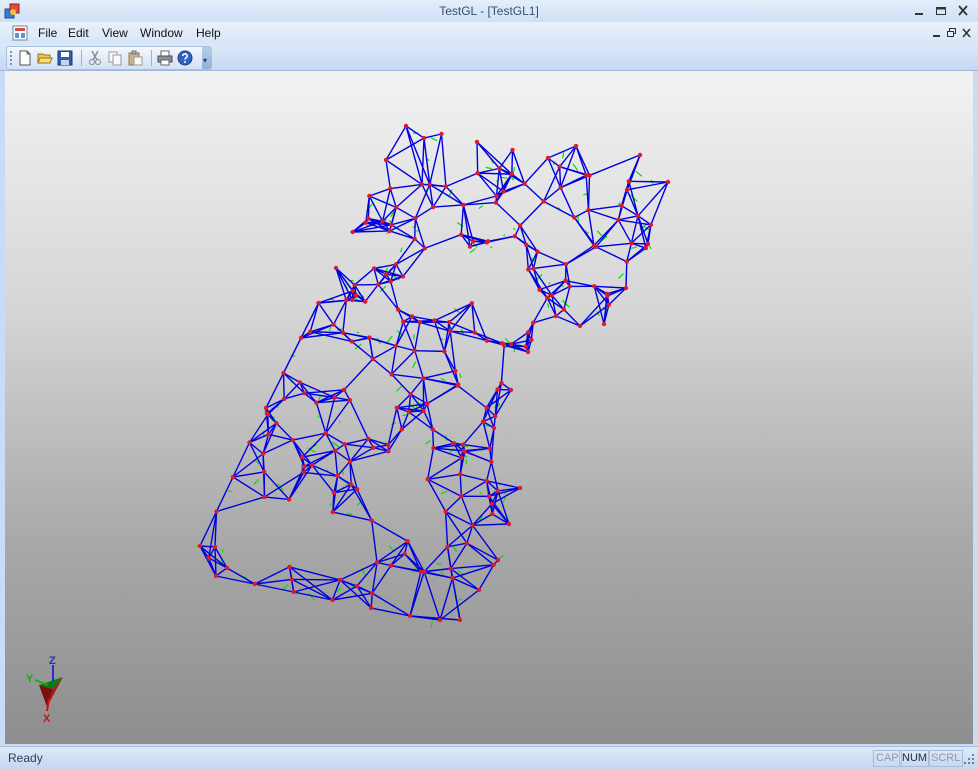  What do you see at coordinates (78, 33) in the screenshot?
I see `menu-edit: Edit` at bounding box center [78, 33].